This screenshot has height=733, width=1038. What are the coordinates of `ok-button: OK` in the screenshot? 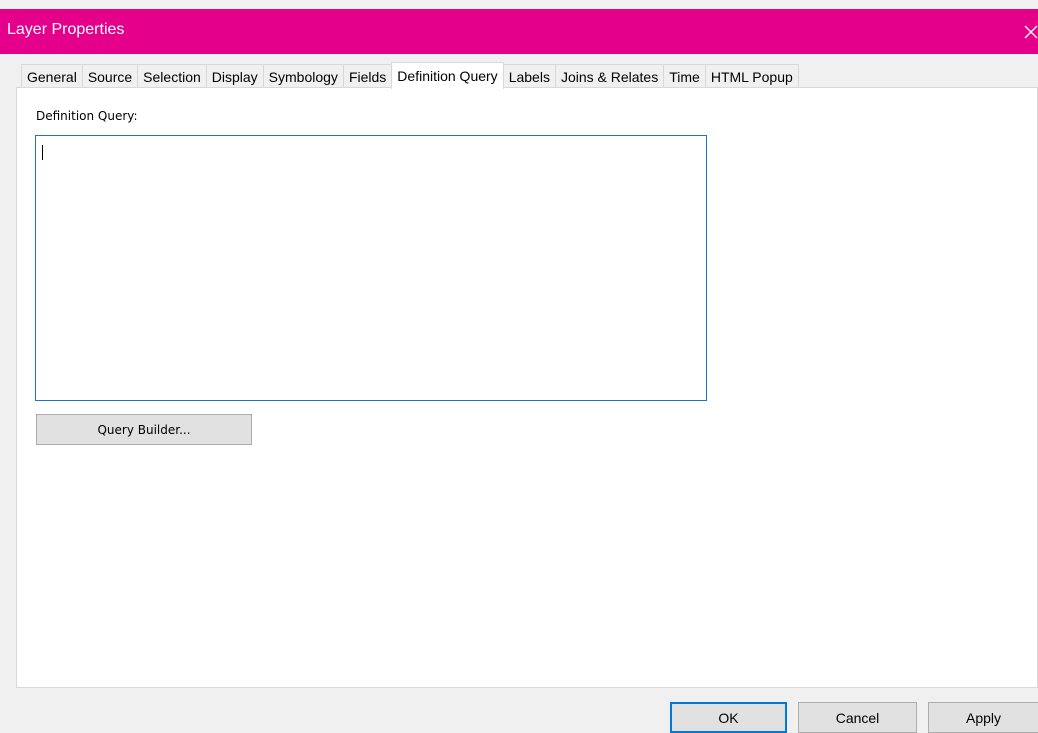 It's located at (728, 717).